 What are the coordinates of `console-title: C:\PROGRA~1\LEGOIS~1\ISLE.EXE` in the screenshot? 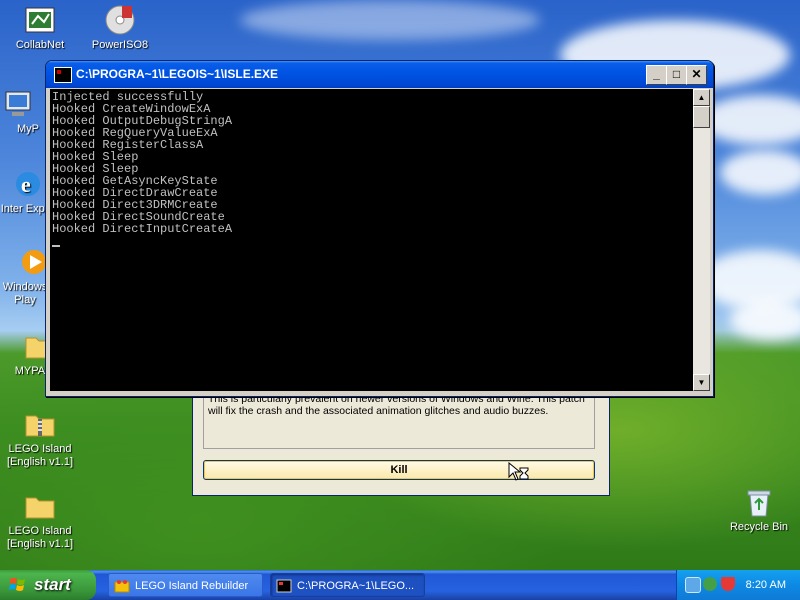 It's located at (177, 74).